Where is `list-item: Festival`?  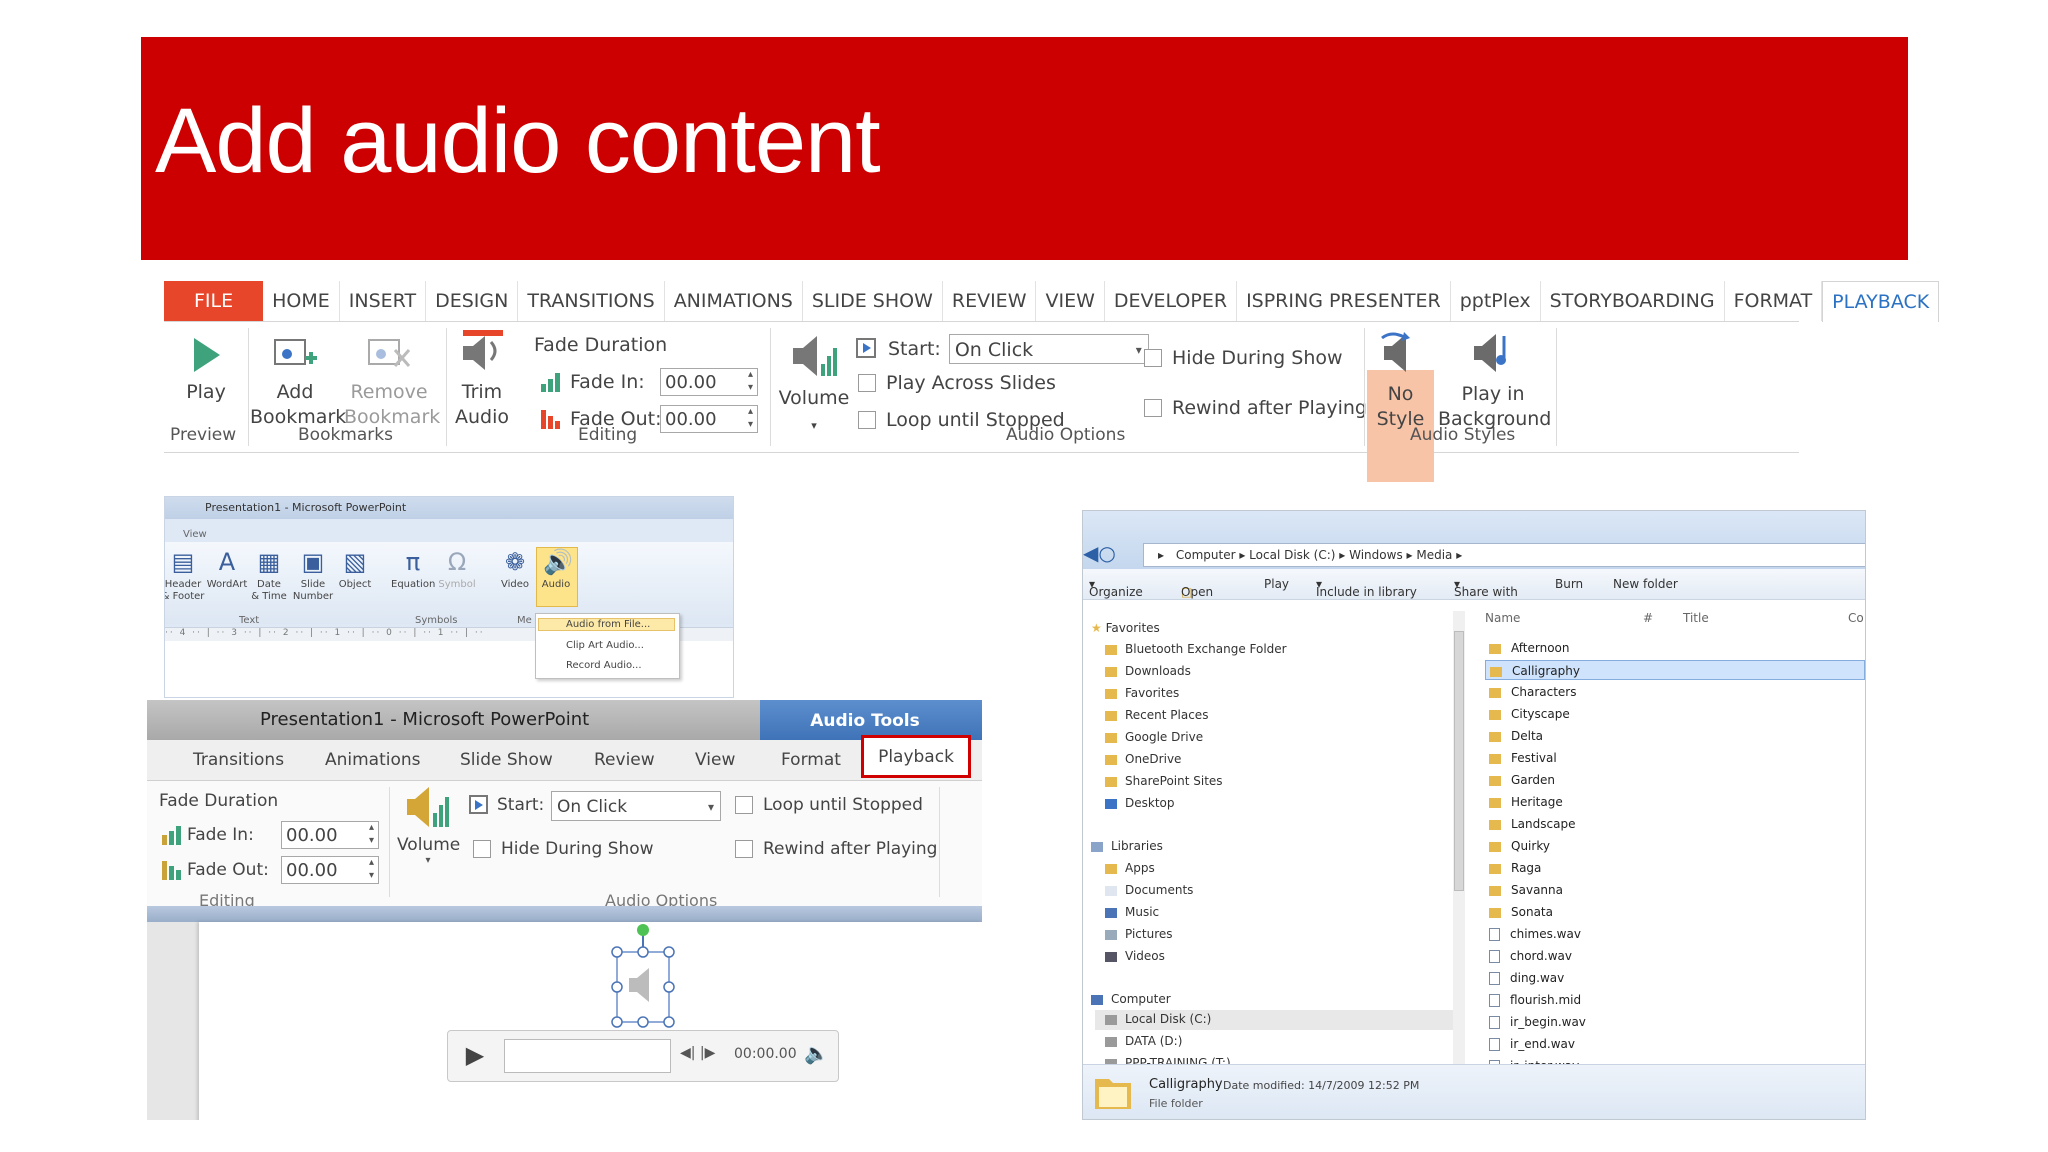 list-item: Festival is located at coordinates (1675, 758).